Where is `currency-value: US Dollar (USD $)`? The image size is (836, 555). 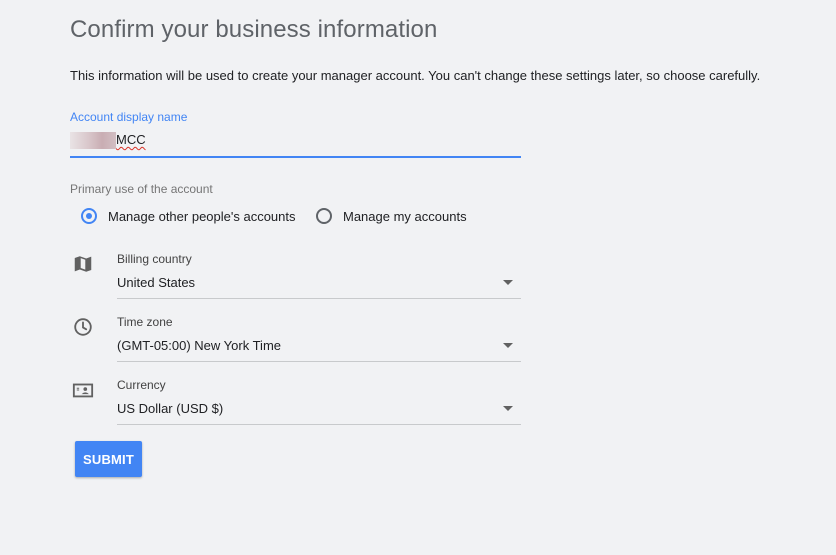 currency-value: US Dollar (USD $) is located at coordinates (170, 408).